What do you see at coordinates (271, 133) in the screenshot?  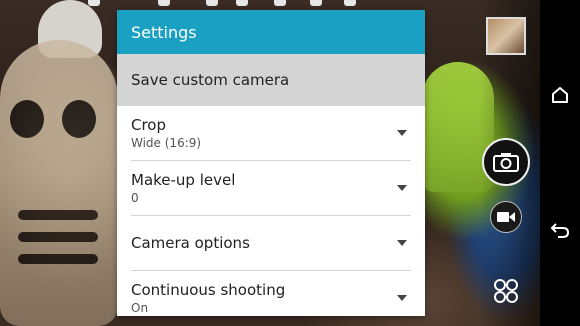 I see `option-crop: Crop Wide (16:9)` at bounding box center [271, 133].